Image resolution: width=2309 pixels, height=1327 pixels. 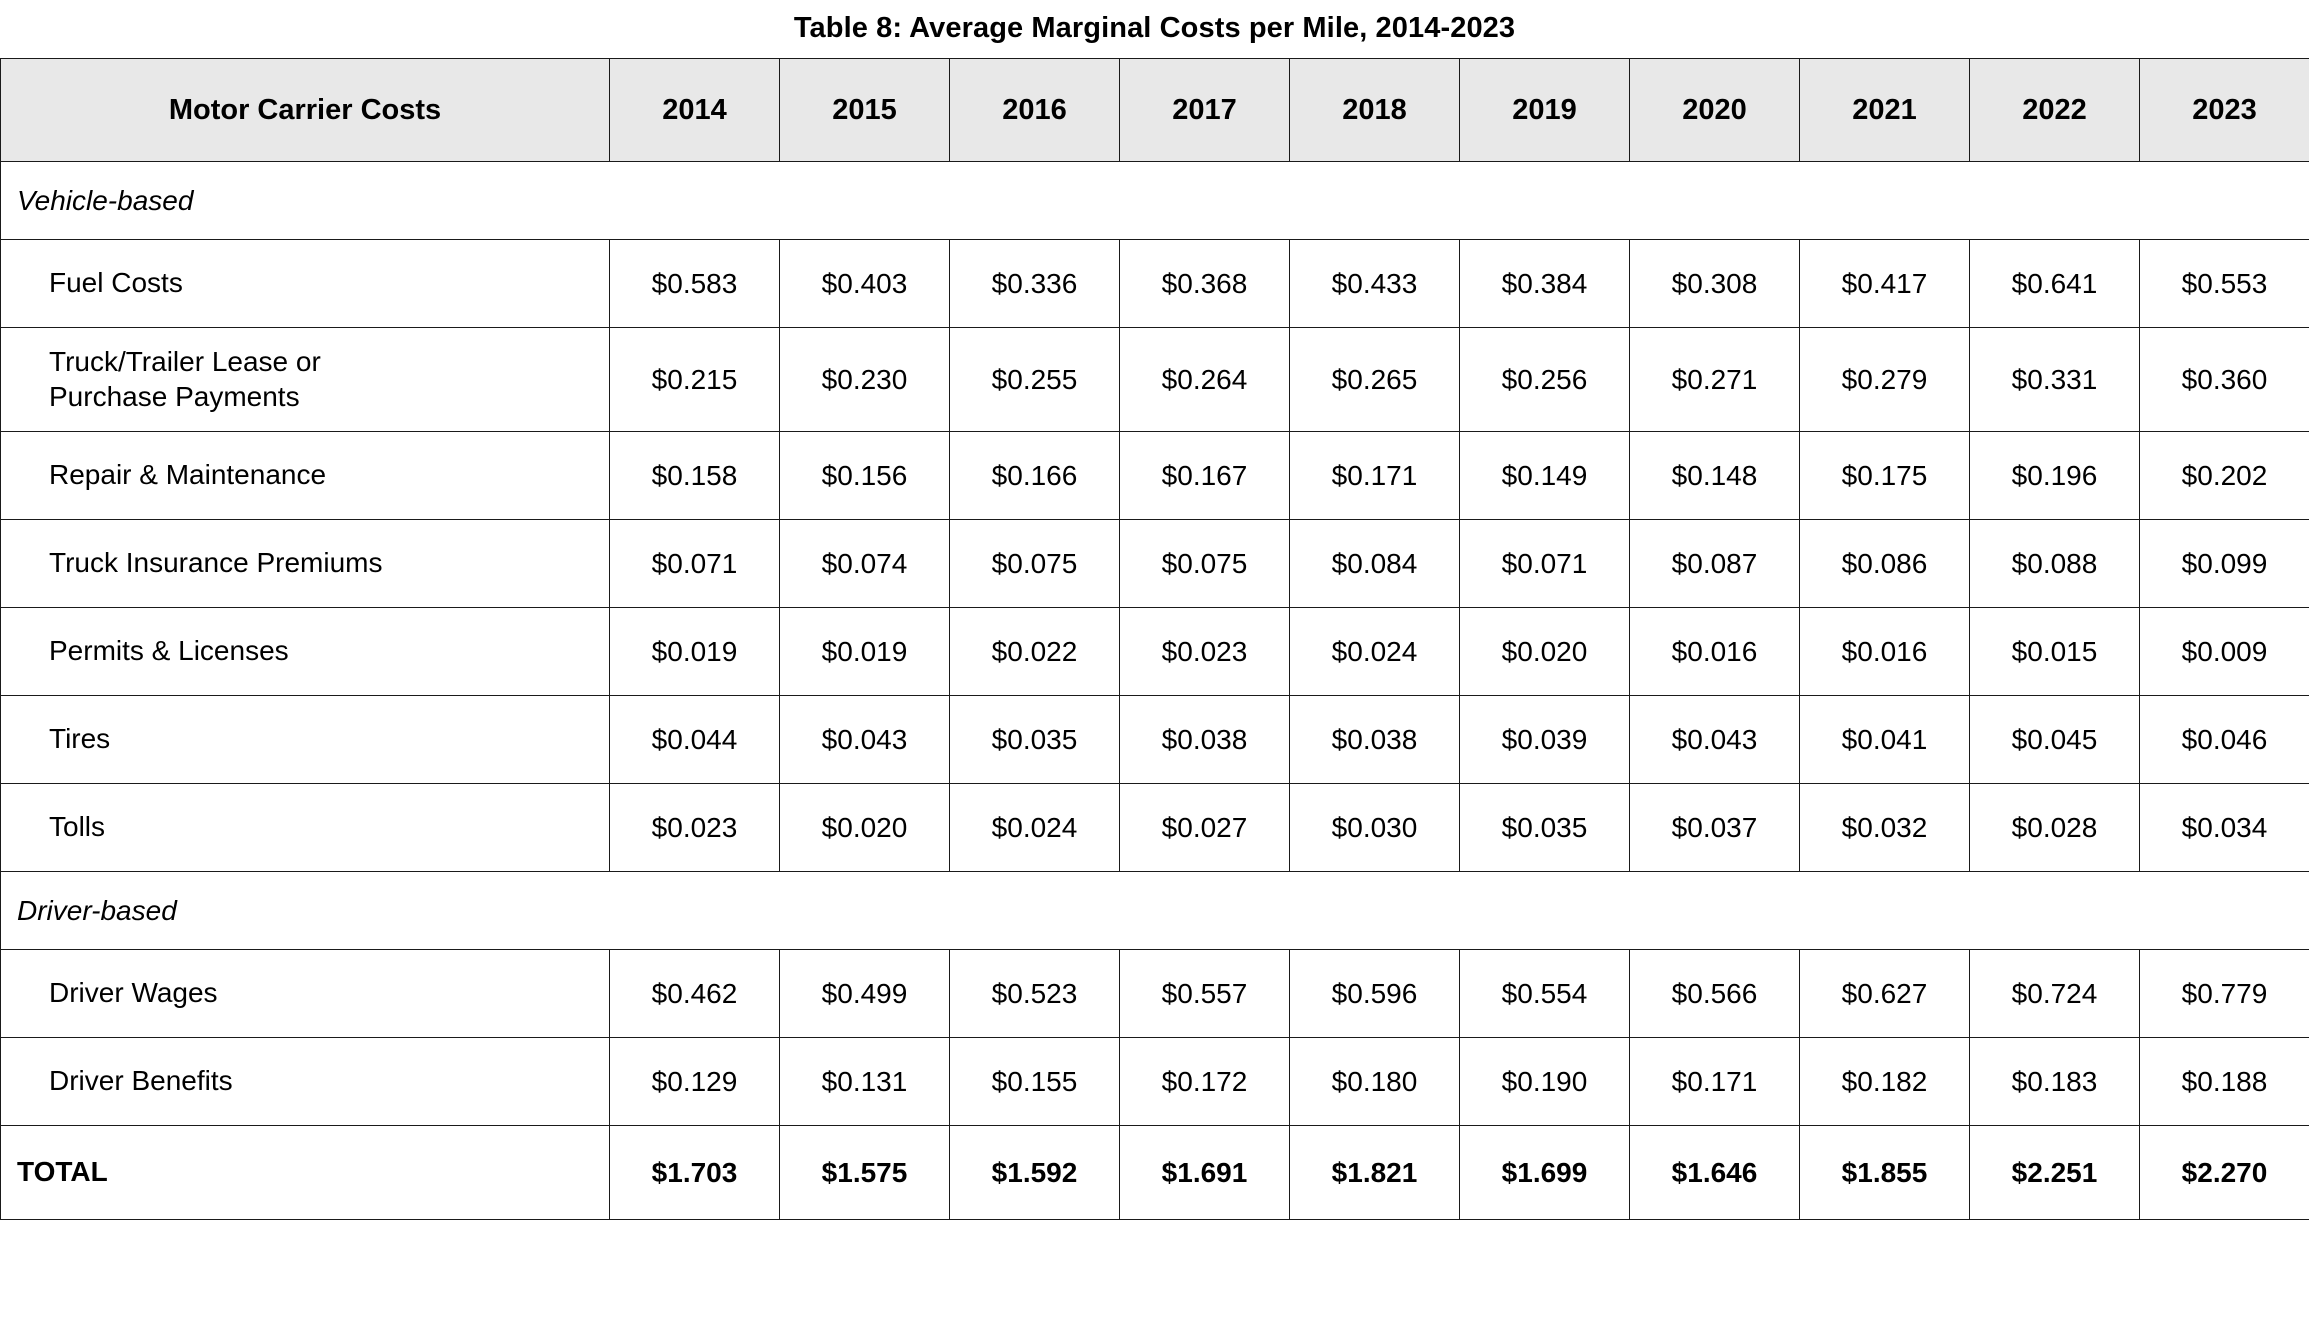 What do you see at coordinates (1034, 563) in the screenshot?
I see `cell-truck-insurance-2016: $0.075` at bounding box center [1034, 563].